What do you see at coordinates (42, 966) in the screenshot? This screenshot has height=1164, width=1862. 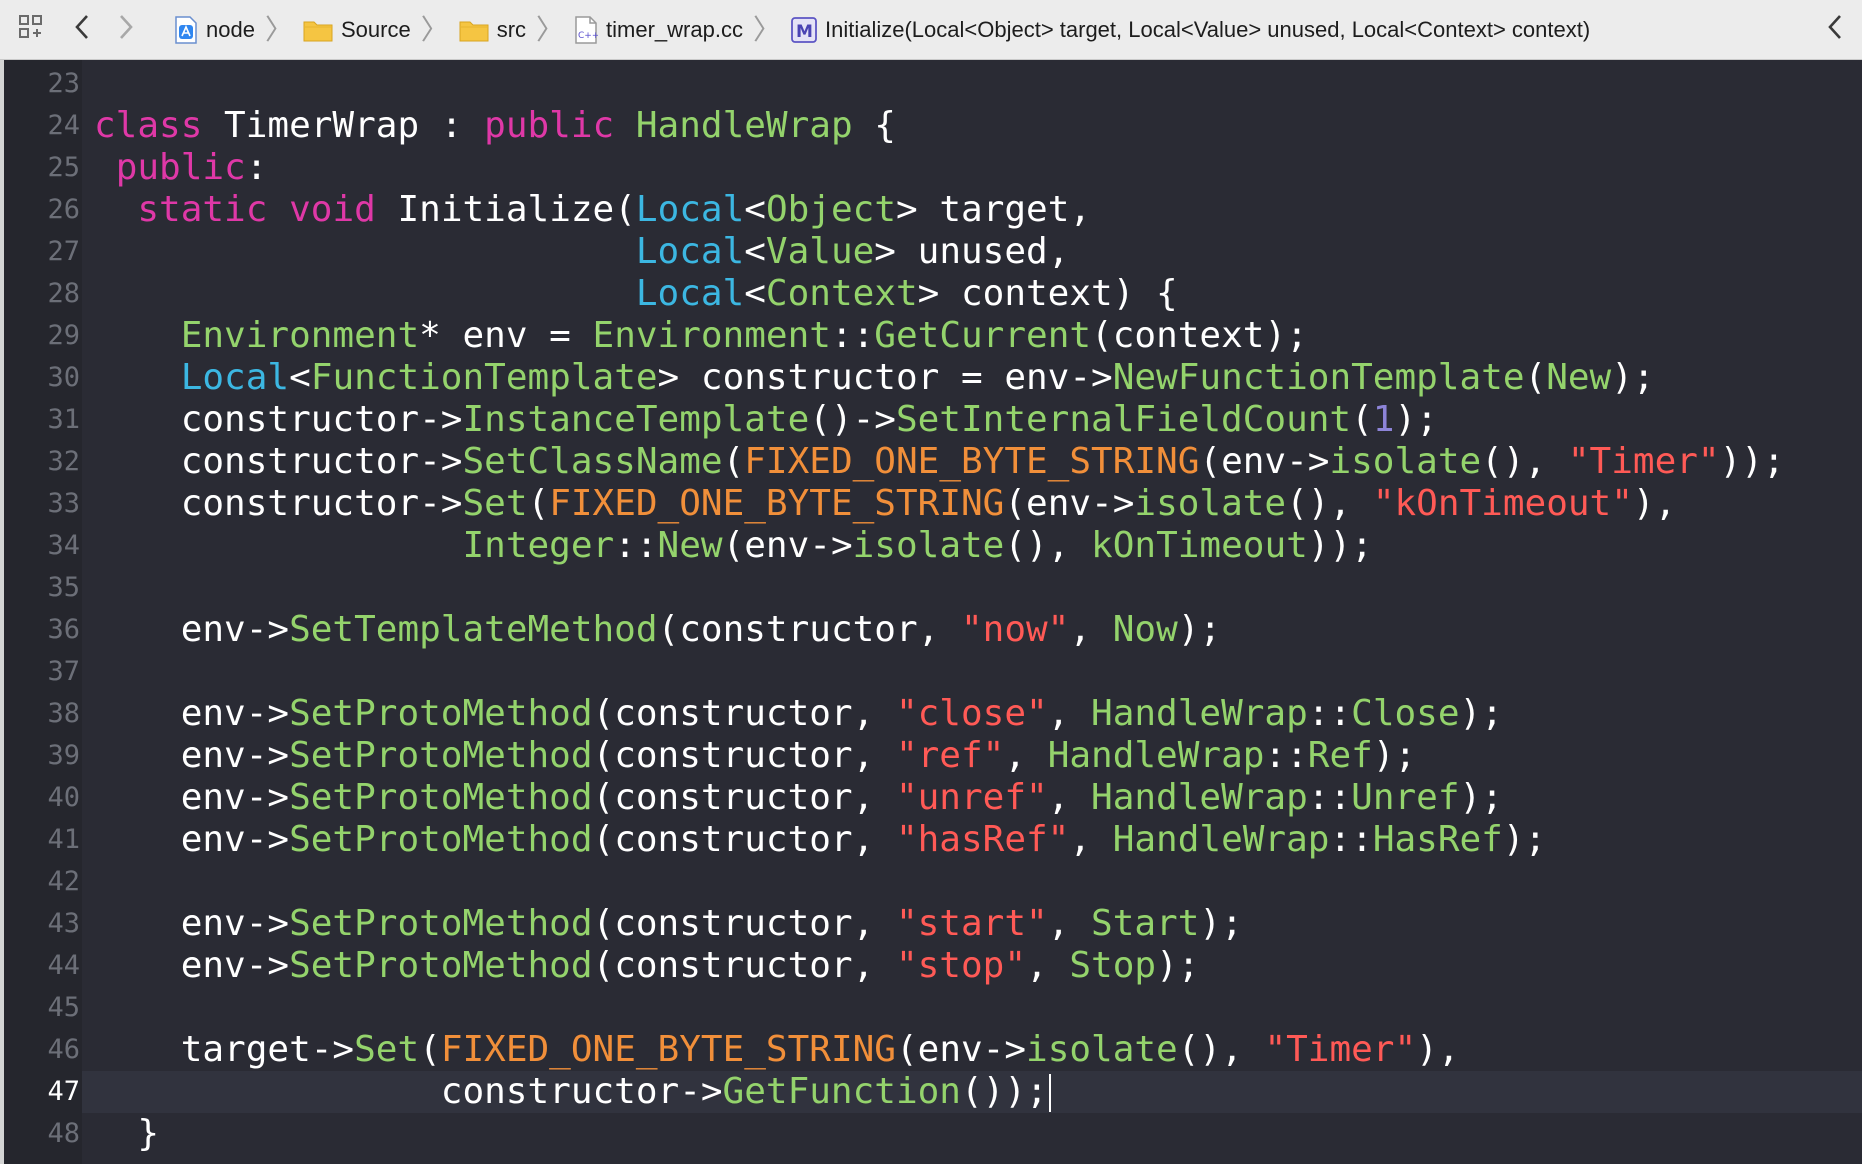 I see `line-number: 44` at bounding box center [42, 966].